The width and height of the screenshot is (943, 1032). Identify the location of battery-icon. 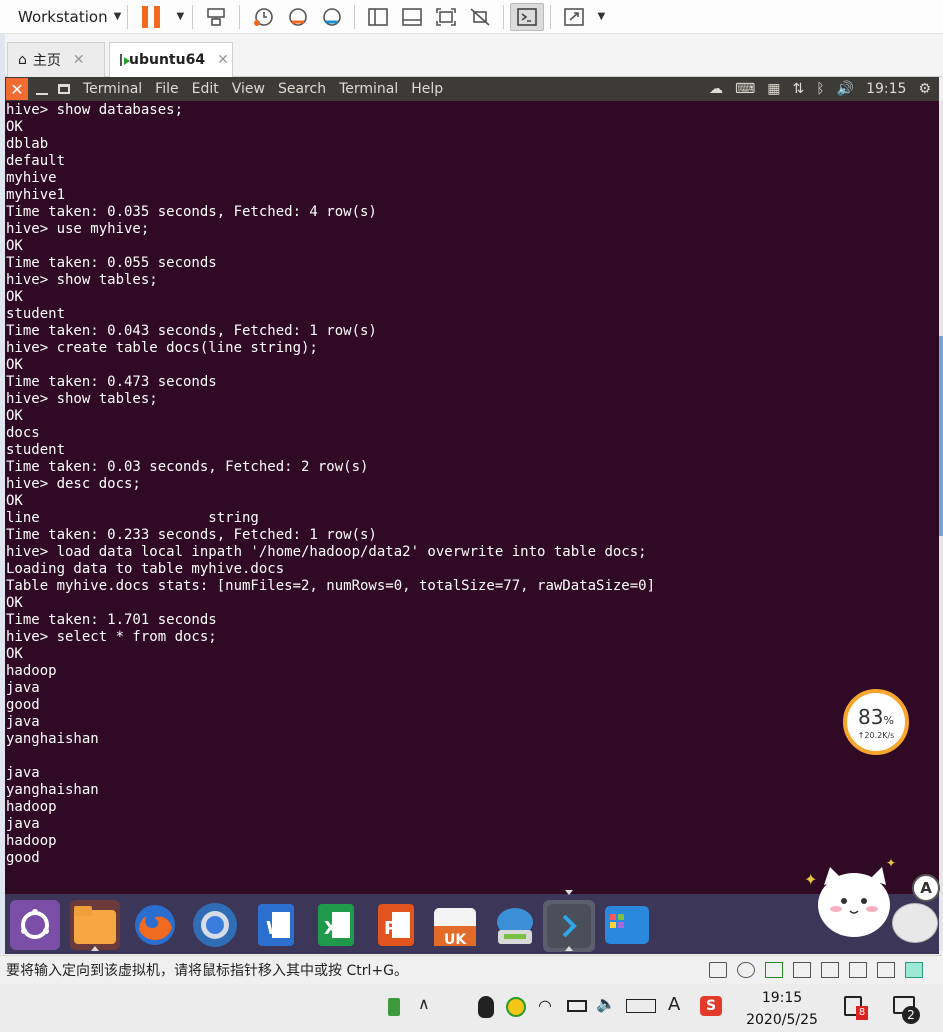
(577, 1006).